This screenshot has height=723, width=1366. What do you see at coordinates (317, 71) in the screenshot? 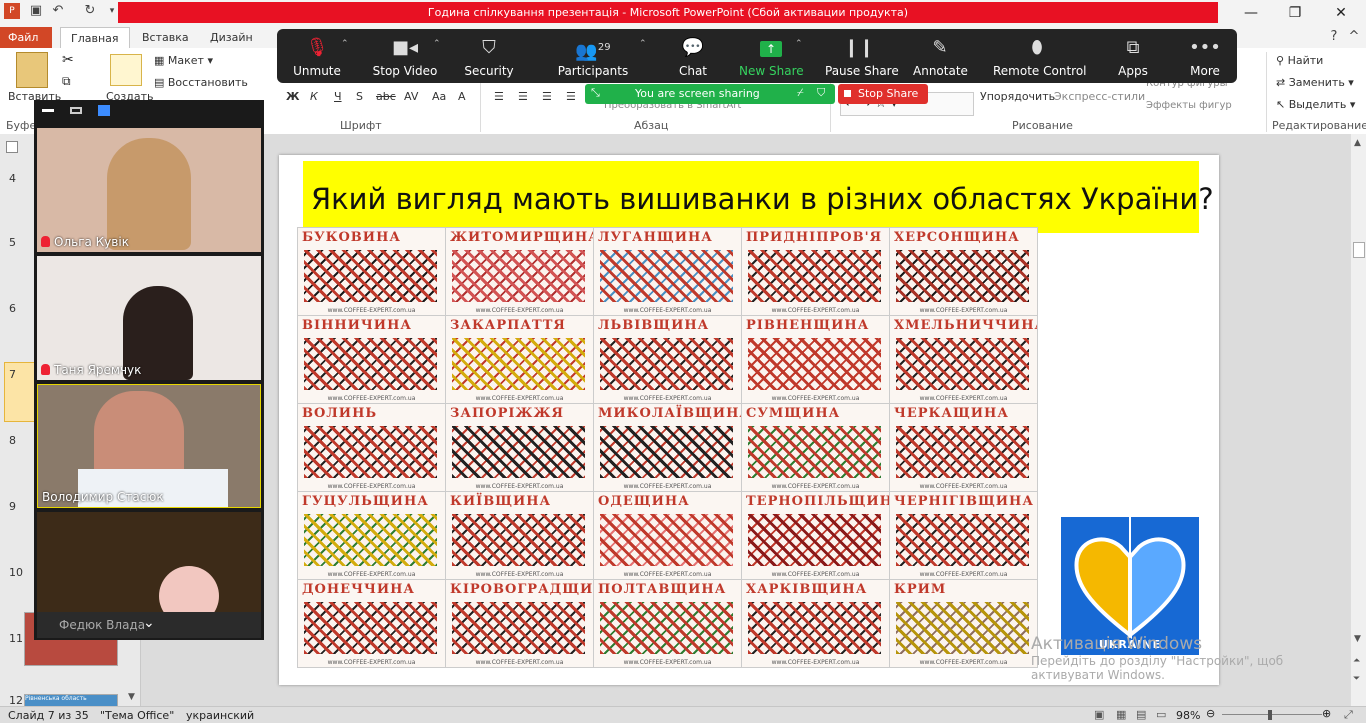
I see `unmute-label: Unmute` at bounding box center [317, 71].